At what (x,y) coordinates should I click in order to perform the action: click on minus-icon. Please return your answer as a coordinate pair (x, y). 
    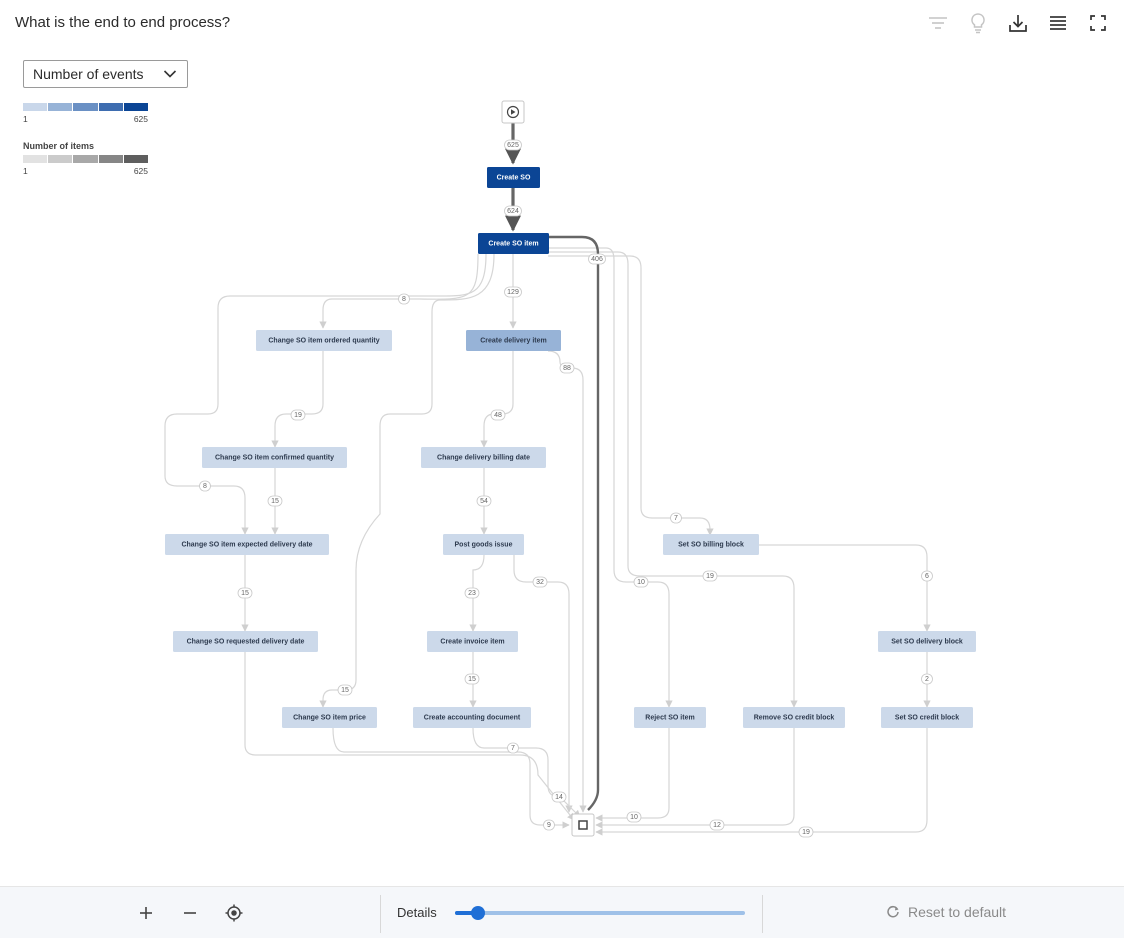
    Looking at the image, I should click on (190, 913).